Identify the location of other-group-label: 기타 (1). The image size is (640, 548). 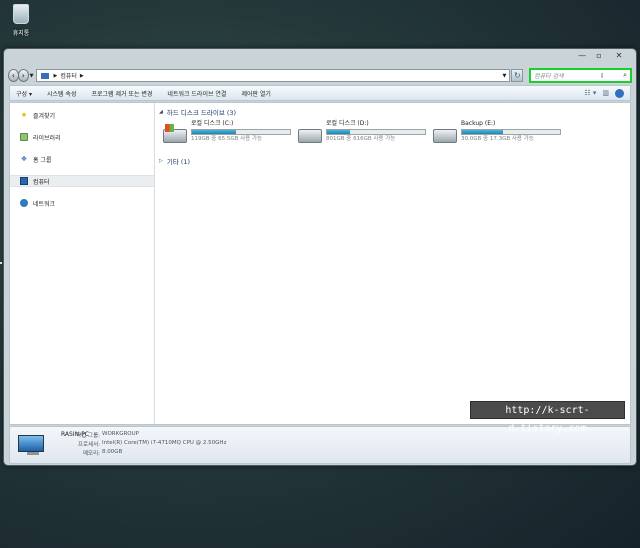
(178, 162).